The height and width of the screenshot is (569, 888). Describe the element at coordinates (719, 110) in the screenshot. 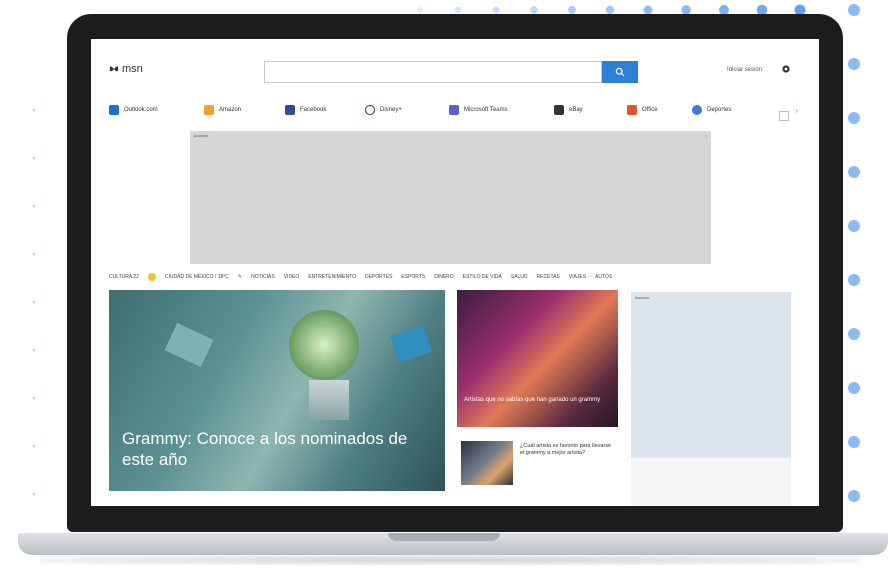

I see `shortcut-label: Deportes` at that location.